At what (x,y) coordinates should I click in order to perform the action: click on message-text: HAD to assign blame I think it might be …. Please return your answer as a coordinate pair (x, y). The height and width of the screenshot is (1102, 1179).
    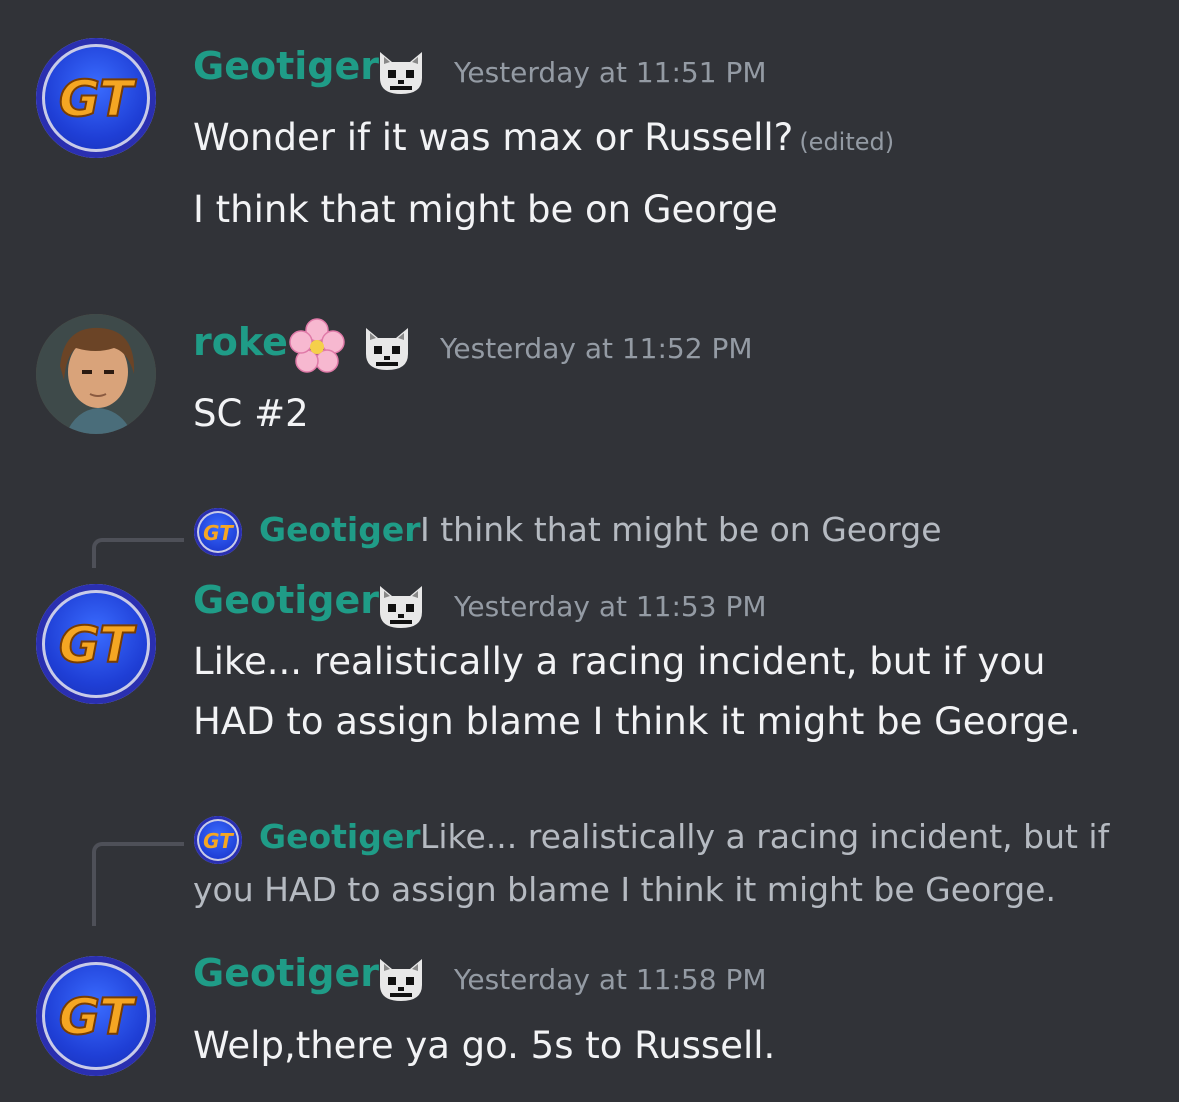
    Looking at the image, I should click on (637, 721).